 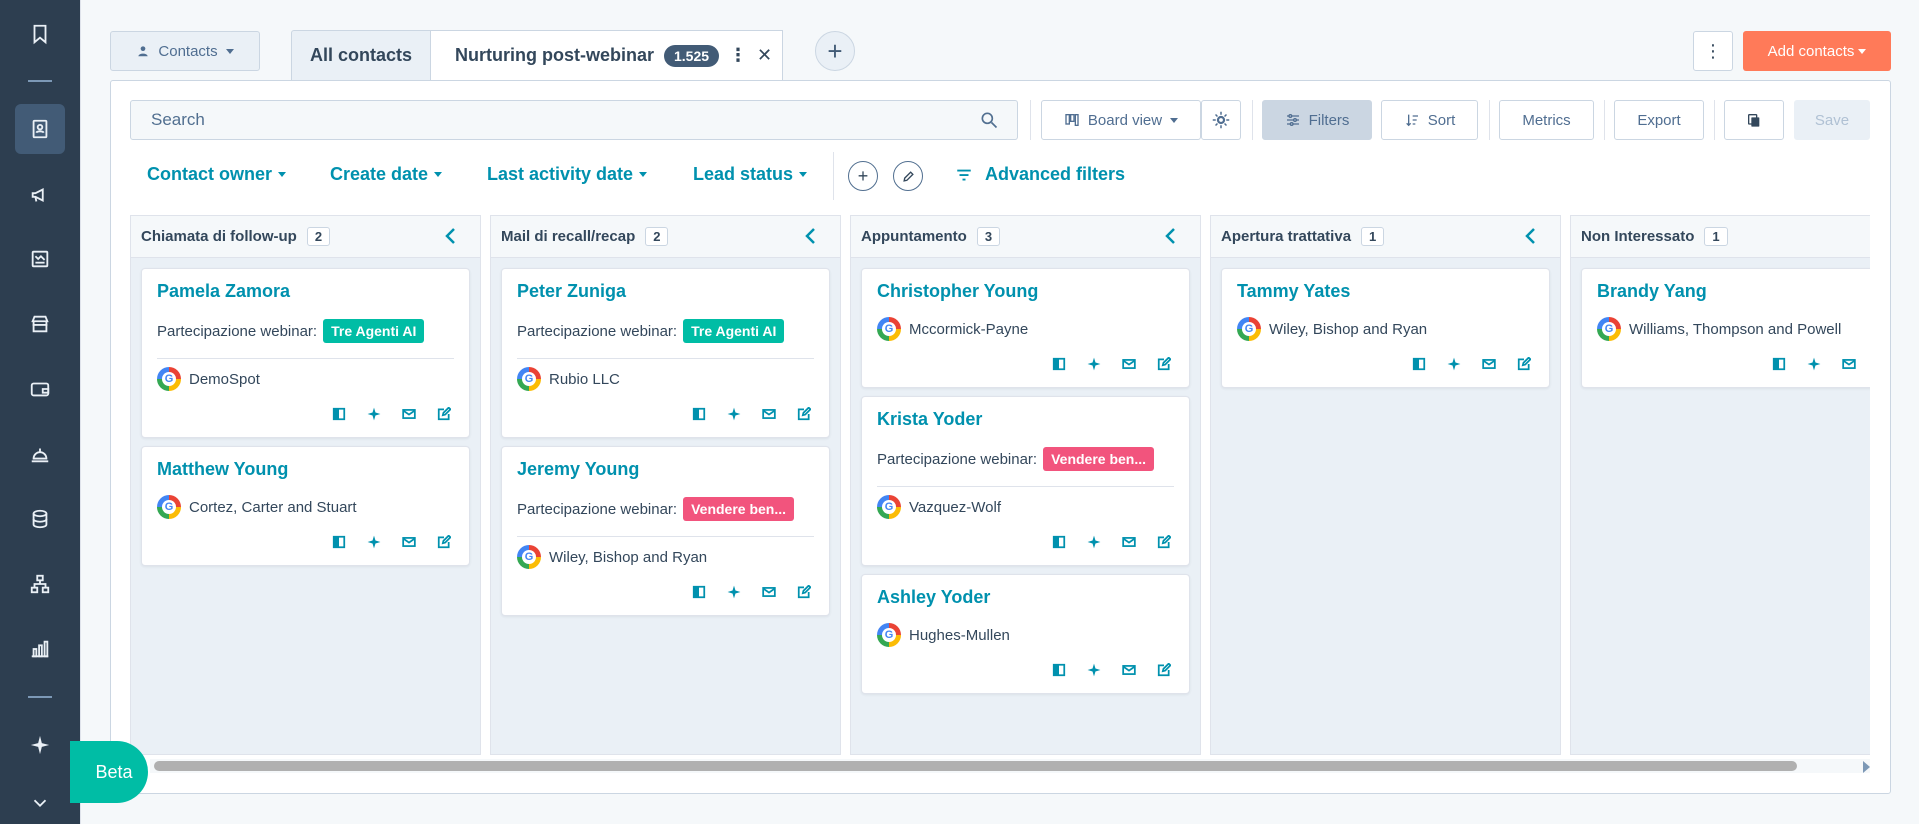 What do you see at coordinates (1293, 291) in the screenshot?
I see `contact-name-link: Tammy Yates` at bounding box center [1293, 291].